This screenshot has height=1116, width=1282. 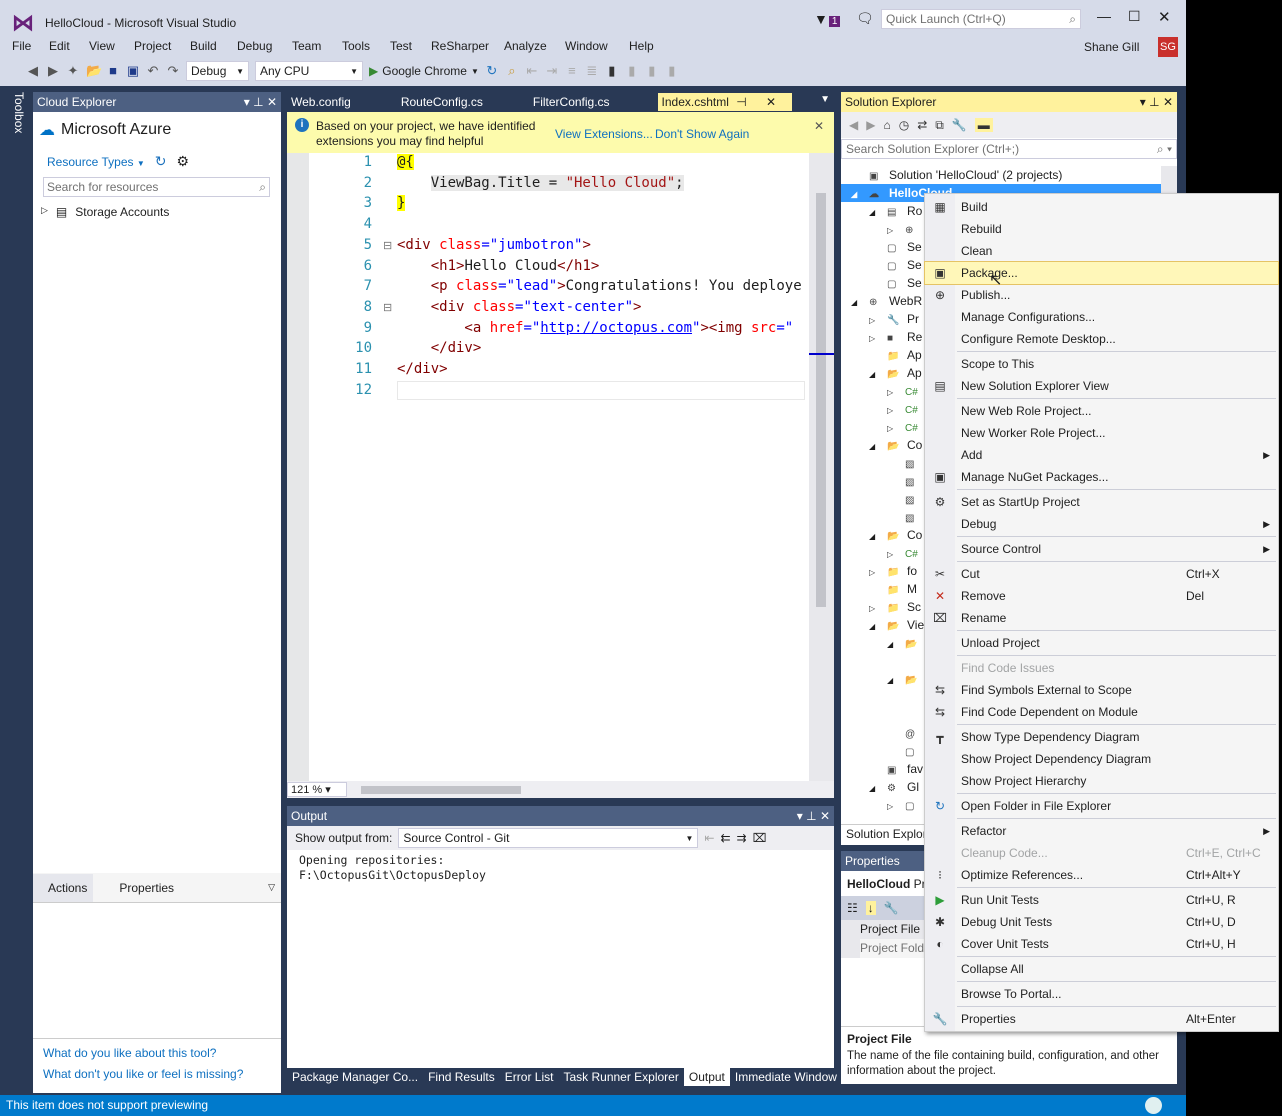 What do you see at coordinates (852, 908) in the screenshot?
I see `categorized-icon: ☷` at bounding box center [852, 908].